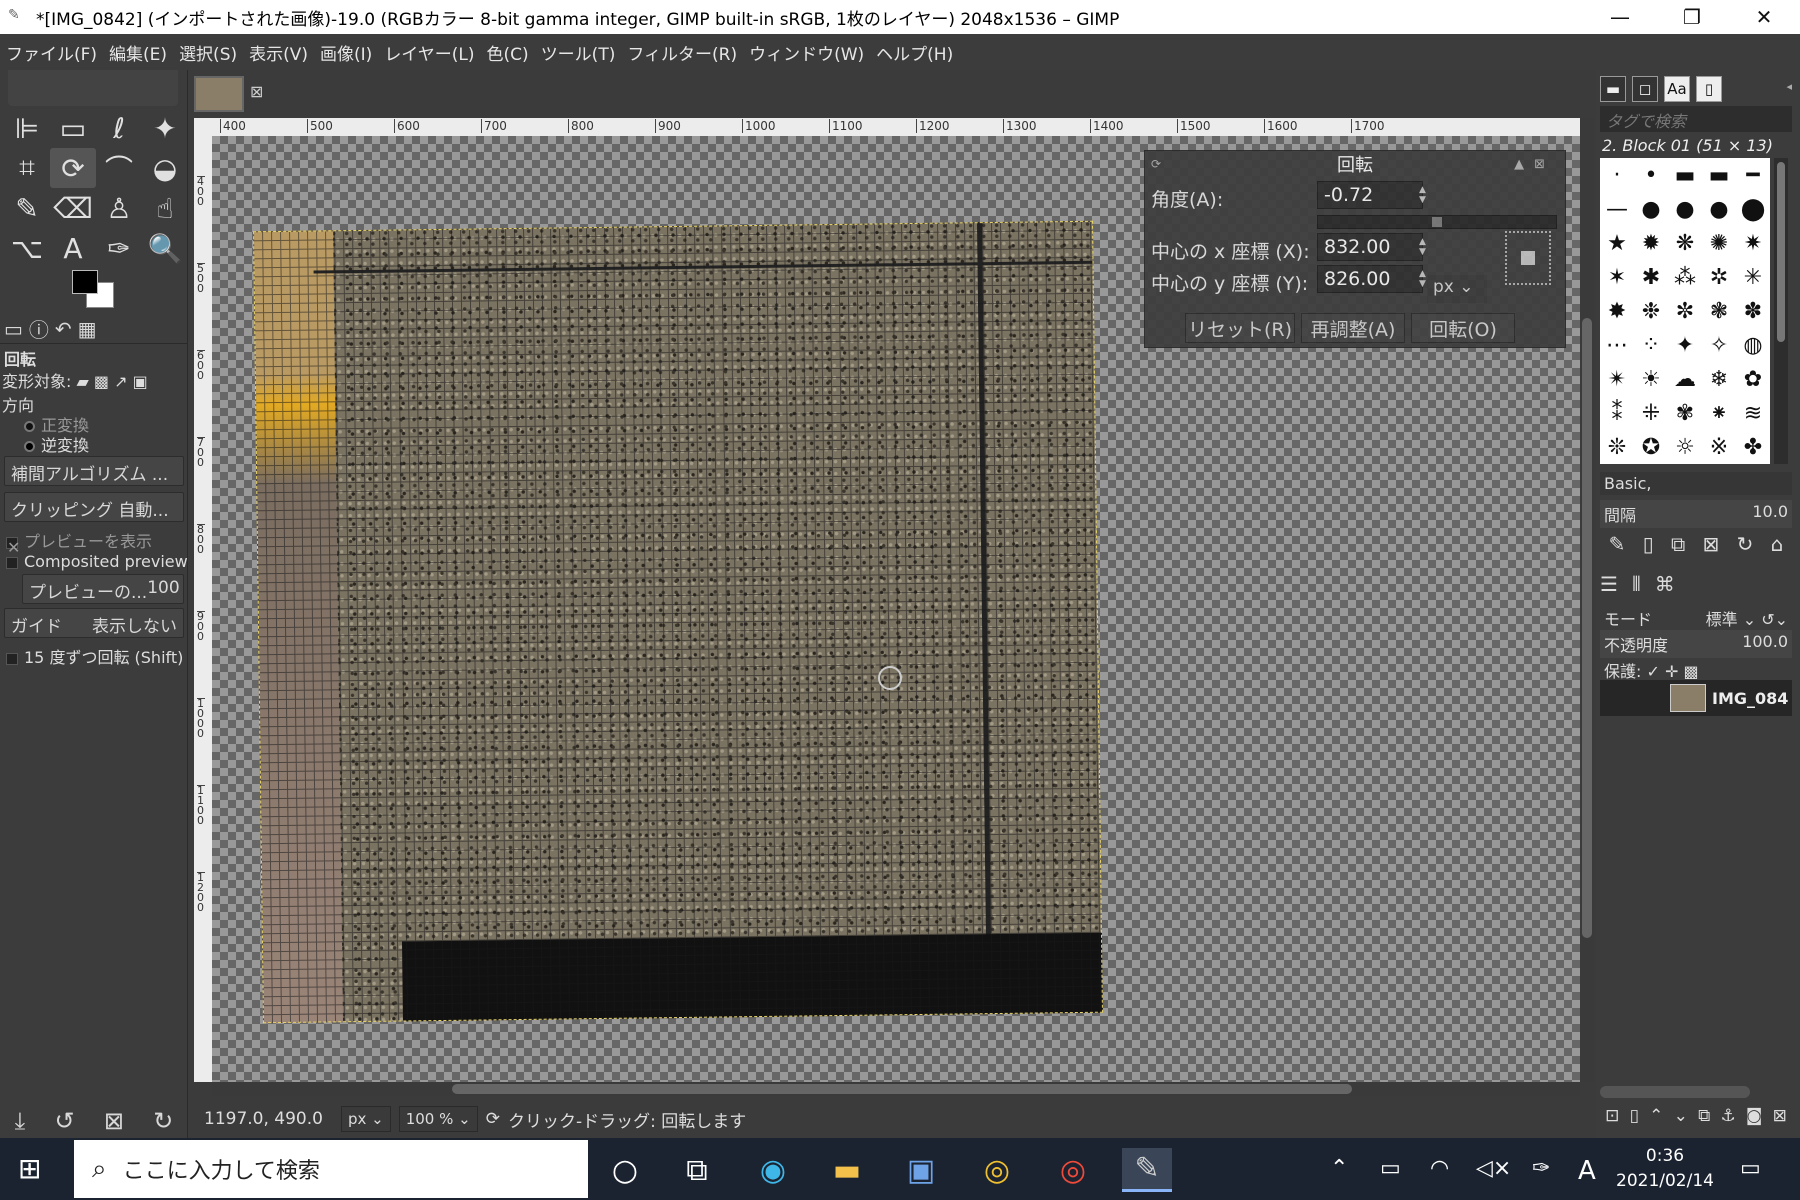 The image size is (1800, 1200). What do you see at coordinates (1764, 17) in the screenshot?
I see `close-button: ✕` at bounding box center [1764, 17].